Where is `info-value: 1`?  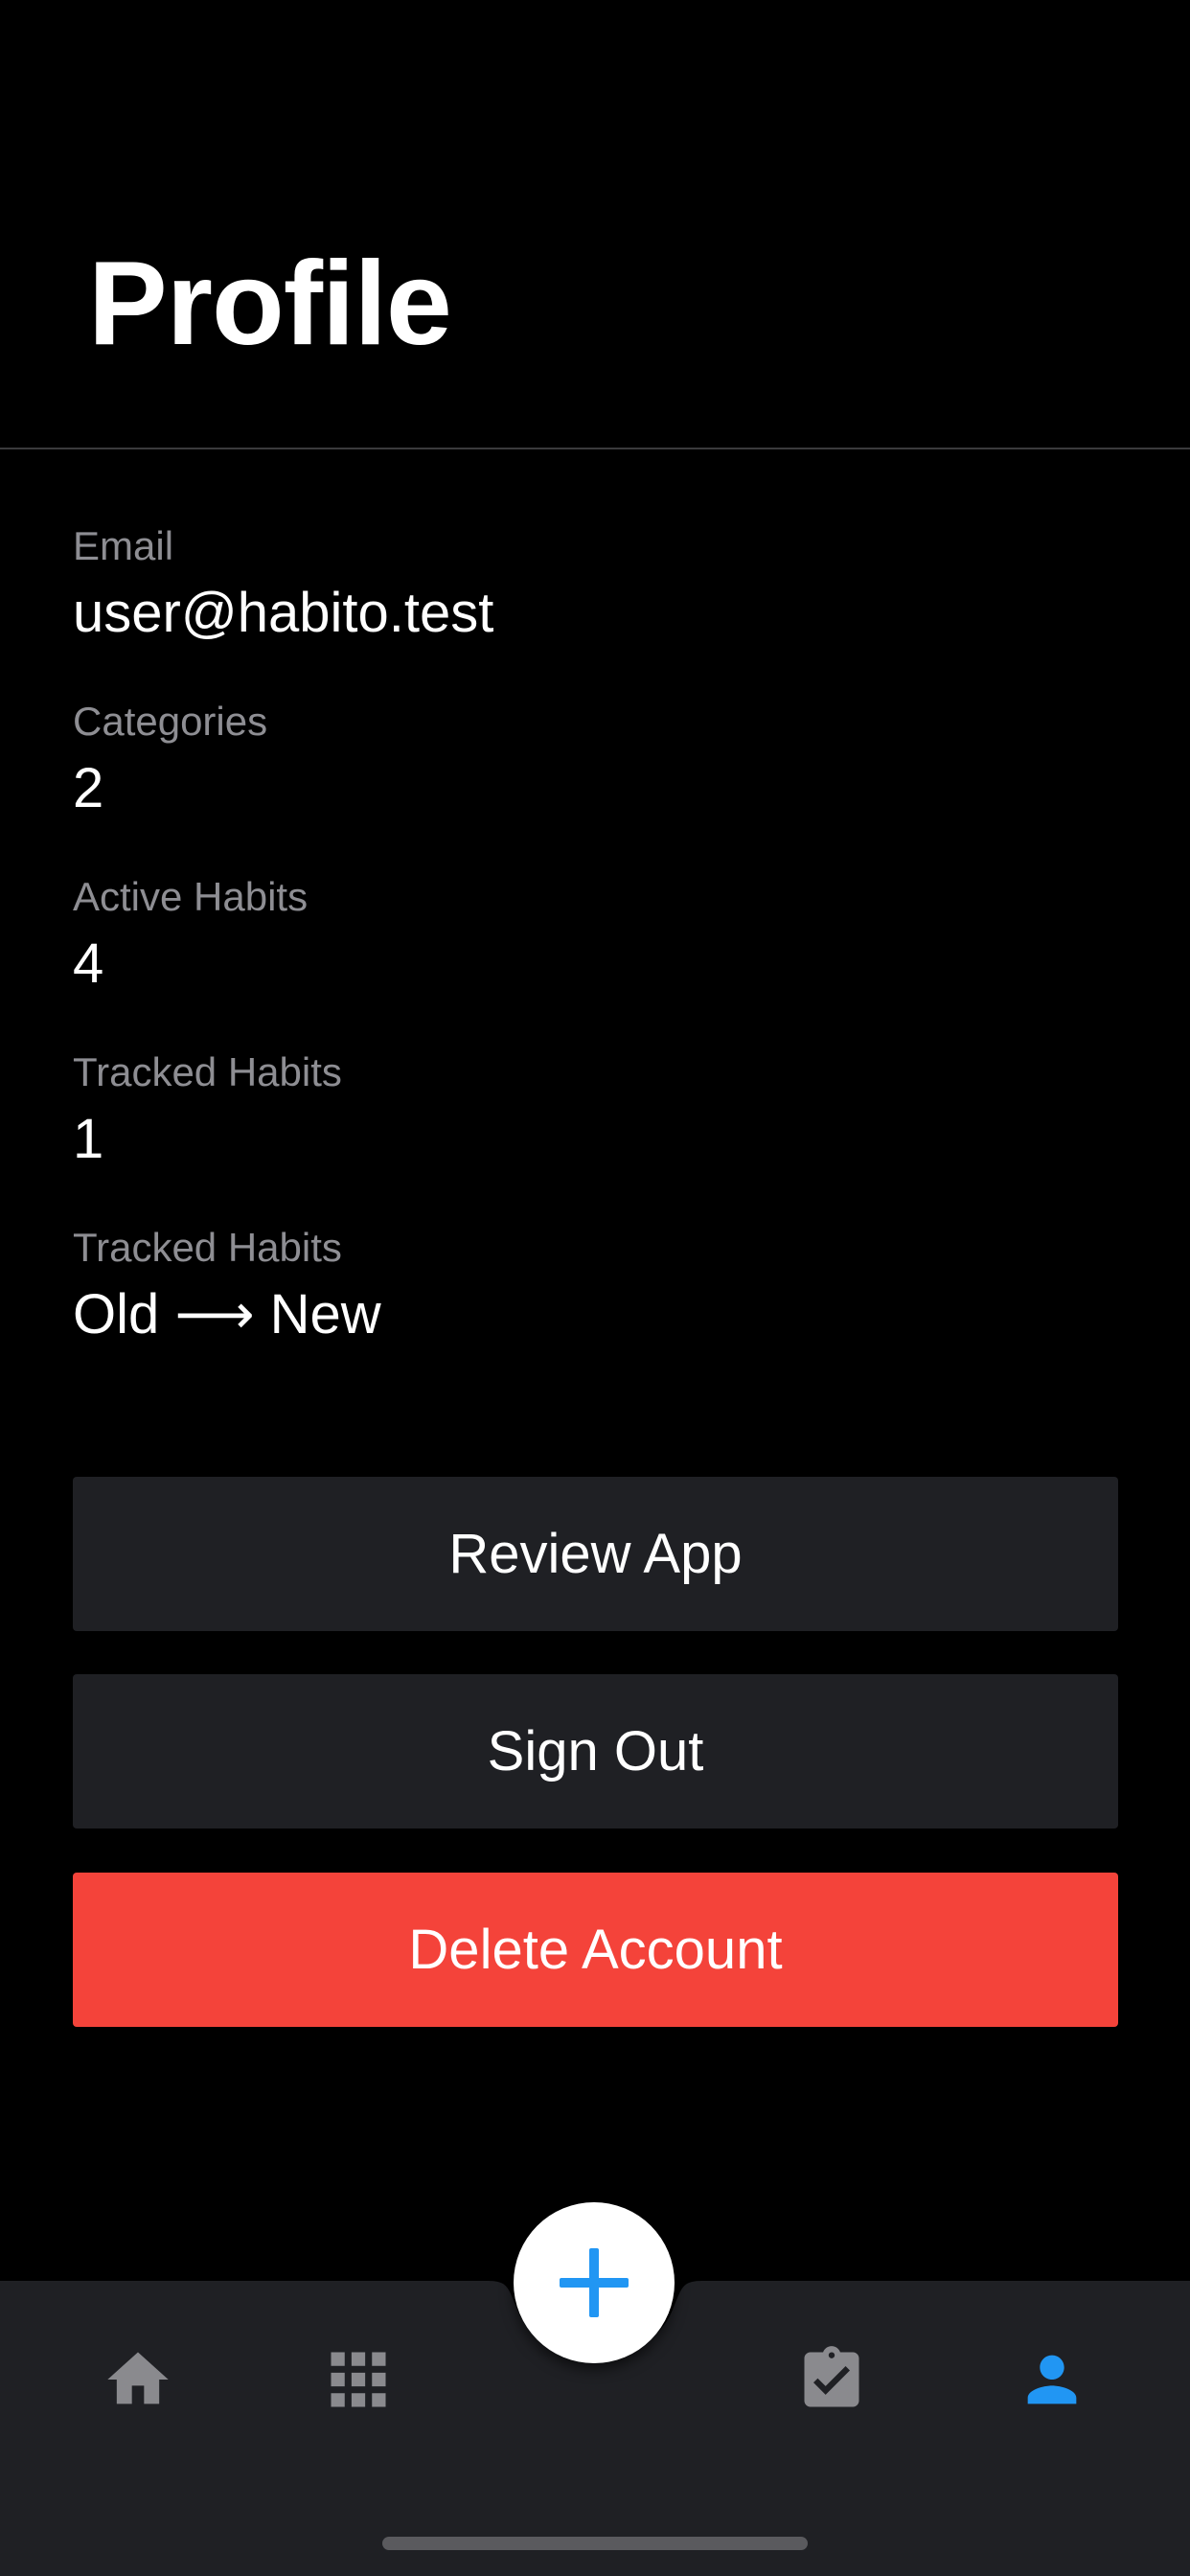 info-value: 1 is located at coordinates (89, 1139).